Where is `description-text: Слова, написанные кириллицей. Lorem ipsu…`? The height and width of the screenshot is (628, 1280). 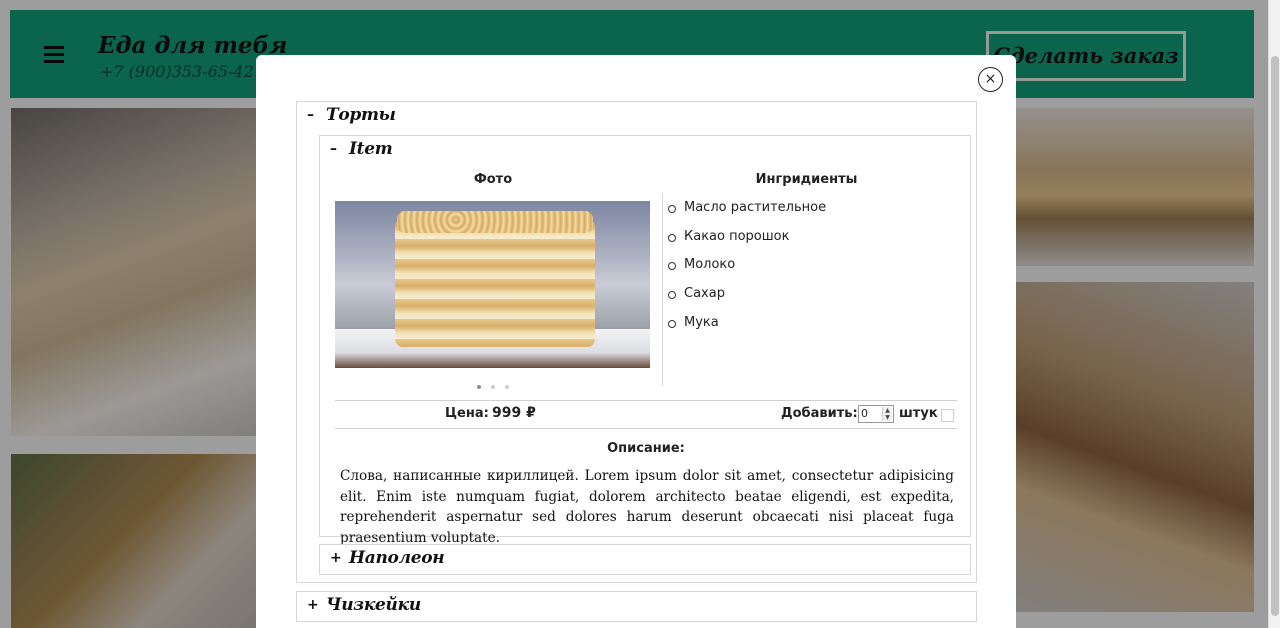
description-text: Слова, написанные кириллицей. Lorem ipsu… is located at coordinates (647, 507).